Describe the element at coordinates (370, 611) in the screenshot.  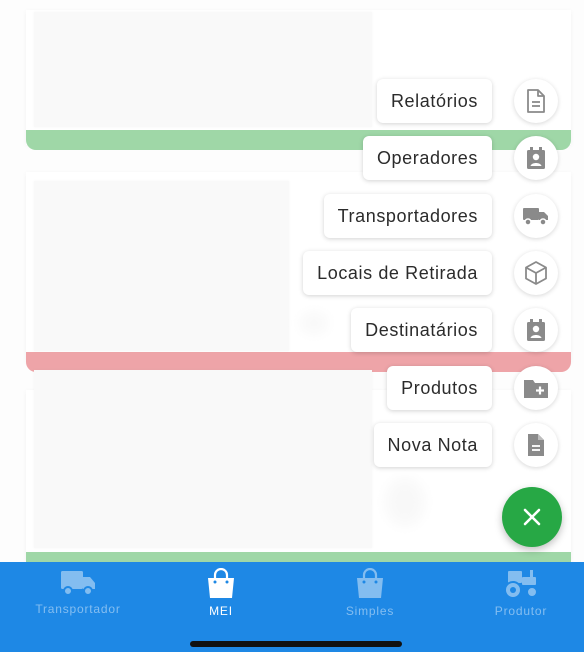
I see `nav-label-simples: Simples` at that location.